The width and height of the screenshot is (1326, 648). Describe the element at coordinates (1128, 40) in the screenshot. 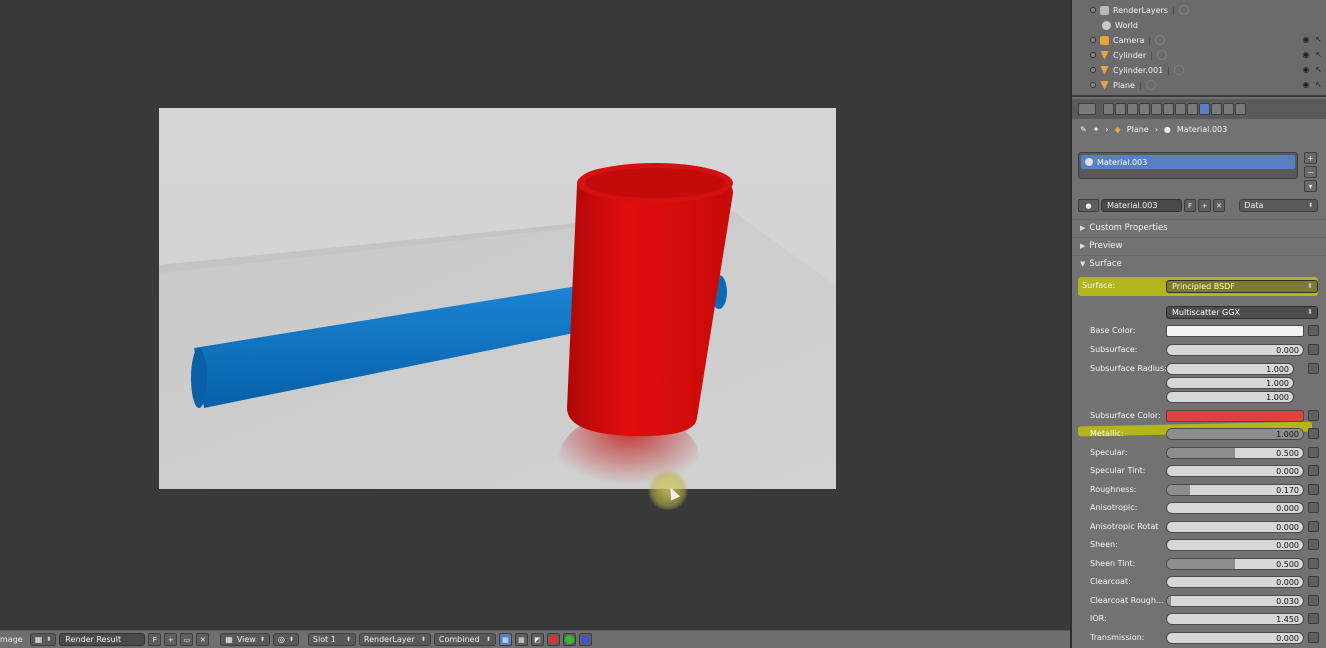

I see `outliner-item-camera: Camera |` at that location.